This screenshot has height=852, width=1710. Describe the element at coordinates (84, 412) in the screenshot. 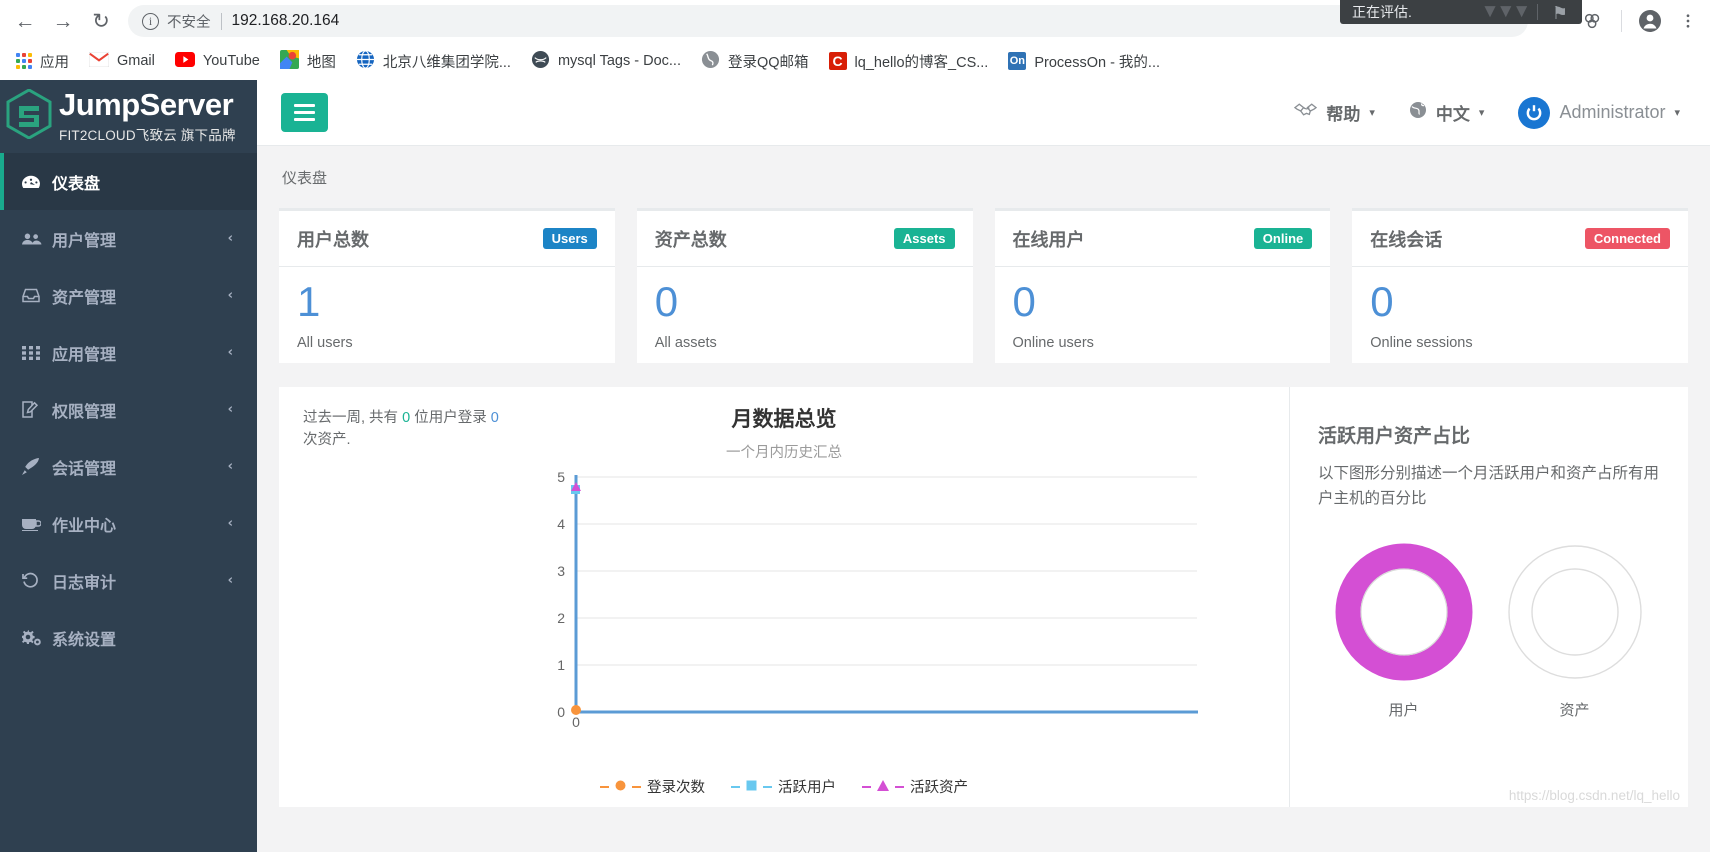

I see `sidebar-item-label: 权限管理` at that location.